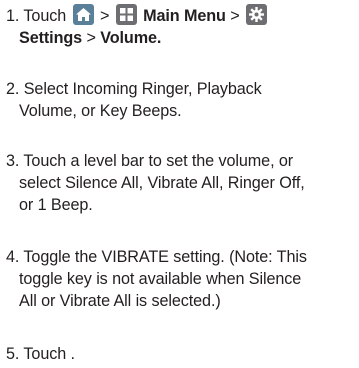 This screenshot has height=368, width=359. I want to click on step-3-number: 3., so click(13, 161).